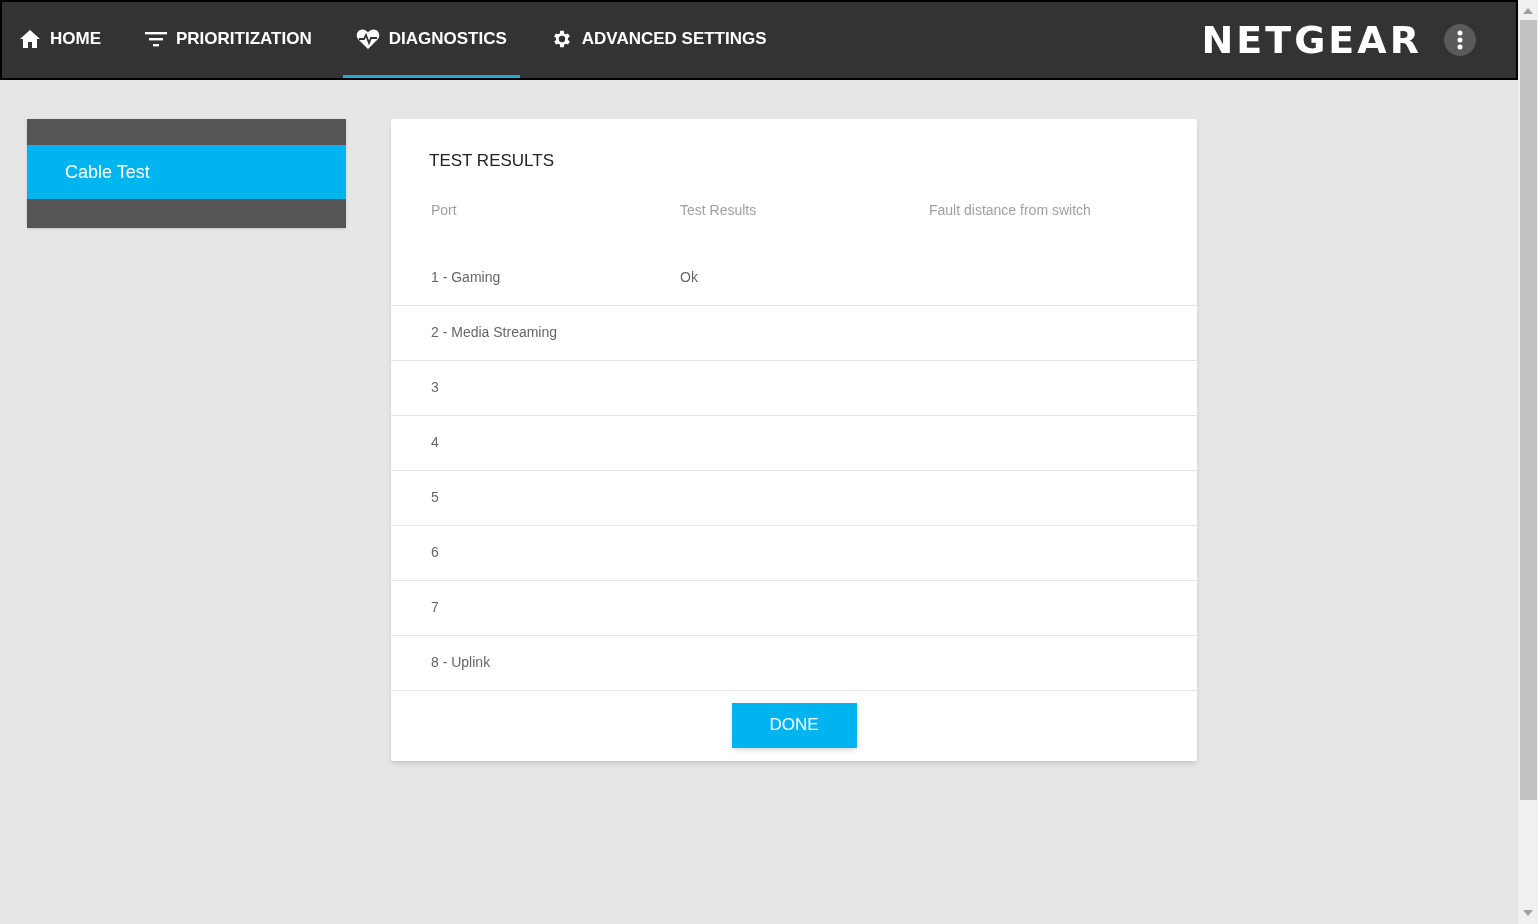 This screenshot has width=1538, height=924. I want to click on scrollbar, so click(1528, 462).